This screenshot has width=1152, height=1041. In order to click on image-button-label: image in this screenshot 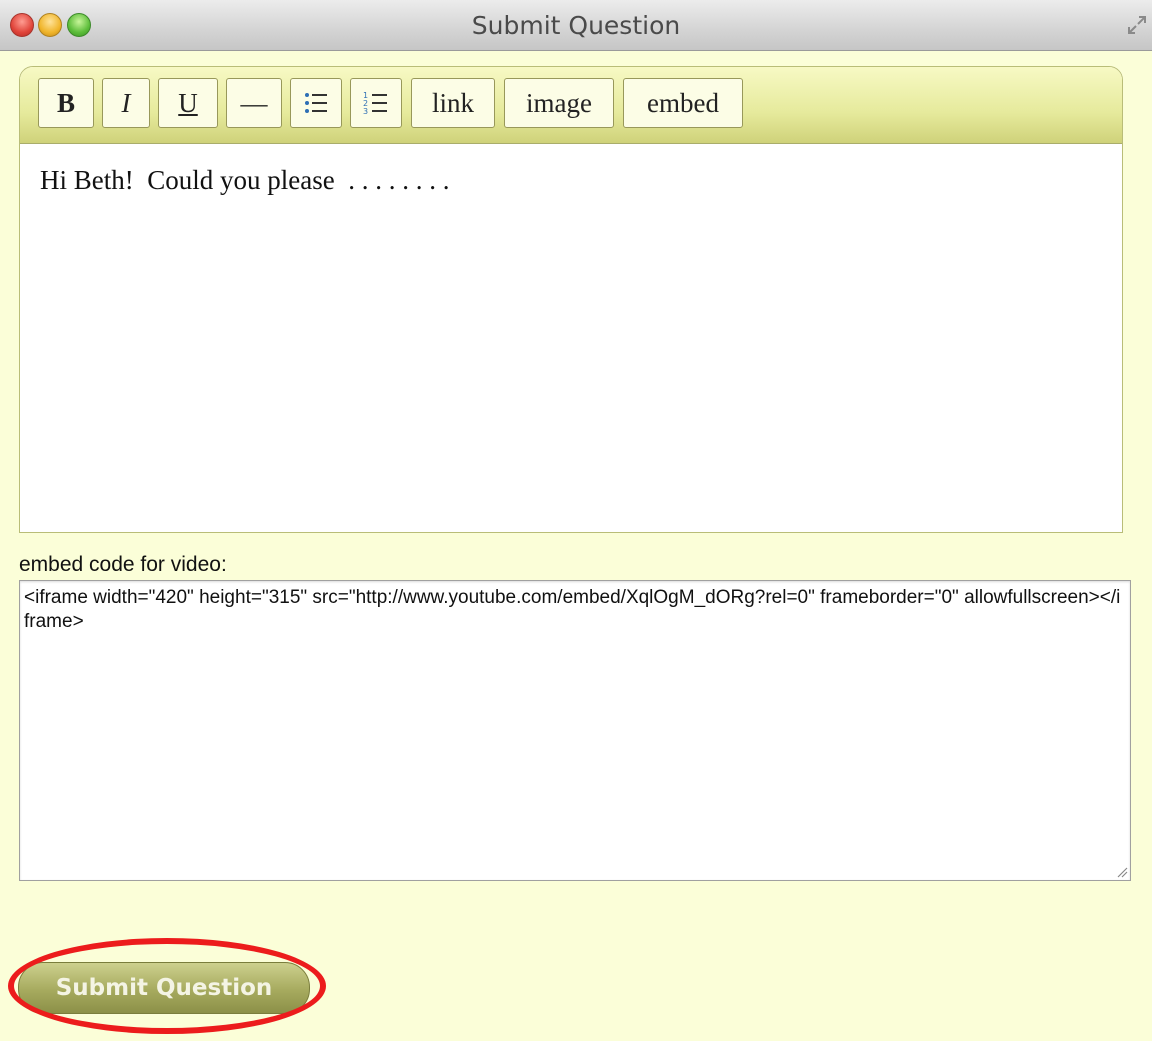, I will do `click(559, 102)`.